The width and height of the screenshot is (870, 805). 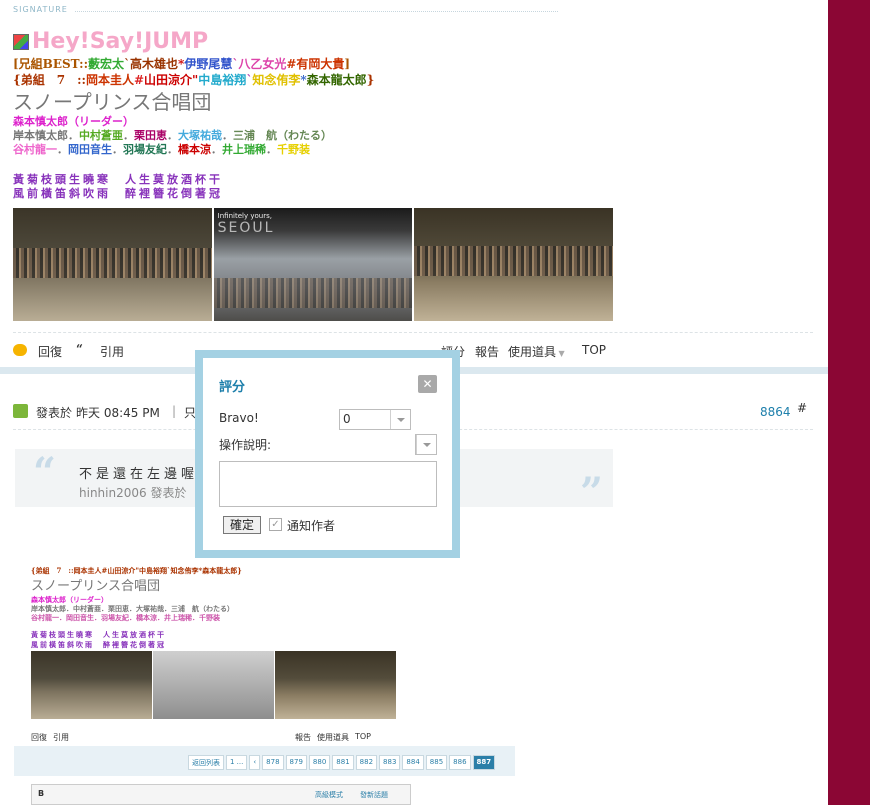 What do you see at coordinates (41, 793) in the screenshot?
I see `bold-icon: B` at bounding box center [41, 793].